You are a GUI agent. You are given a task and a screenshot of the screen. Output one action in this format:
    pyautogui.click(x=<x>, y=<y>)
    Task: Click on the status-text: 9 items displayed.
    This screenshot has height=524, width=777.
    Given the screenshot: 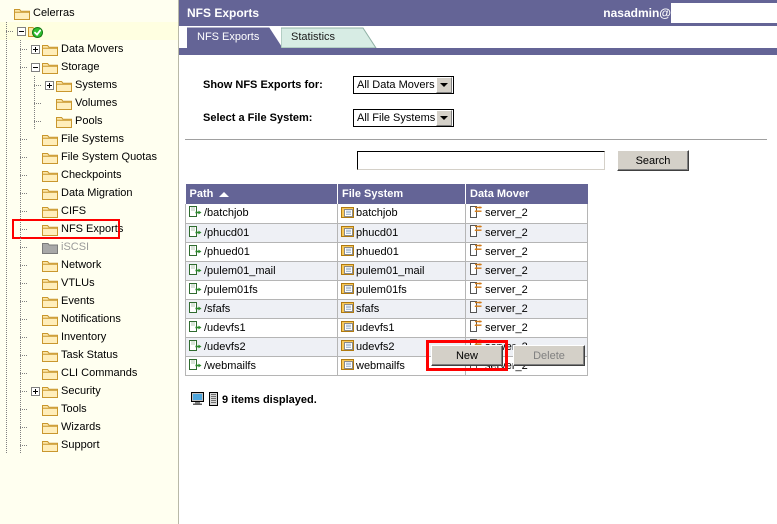 What is the action you would take?
    pyautogui.click(x=269, y=400)
    